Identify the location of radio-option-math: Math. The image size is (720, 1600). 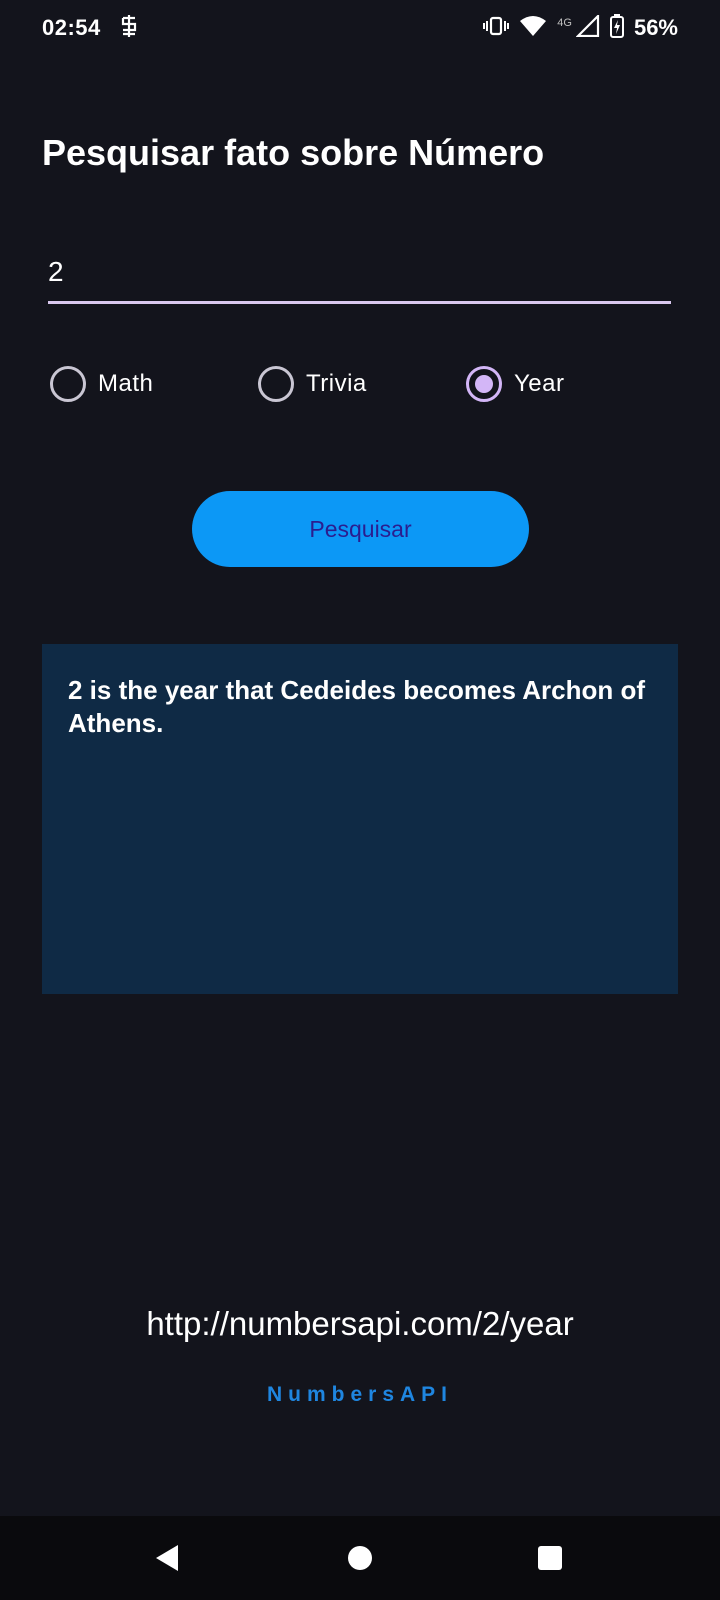
(101, 384).